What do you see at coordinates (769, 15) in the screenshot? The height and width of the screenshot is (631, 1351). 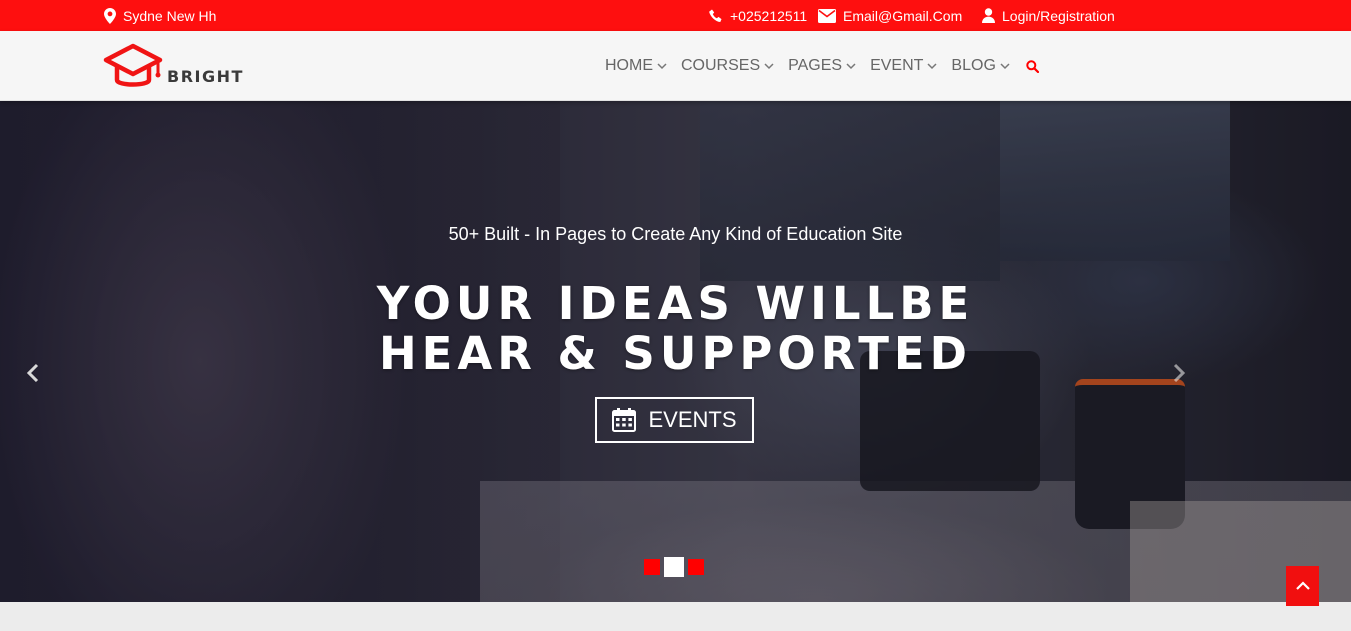 I see `phone-text: +025212511` at bounding box center [769, 15].